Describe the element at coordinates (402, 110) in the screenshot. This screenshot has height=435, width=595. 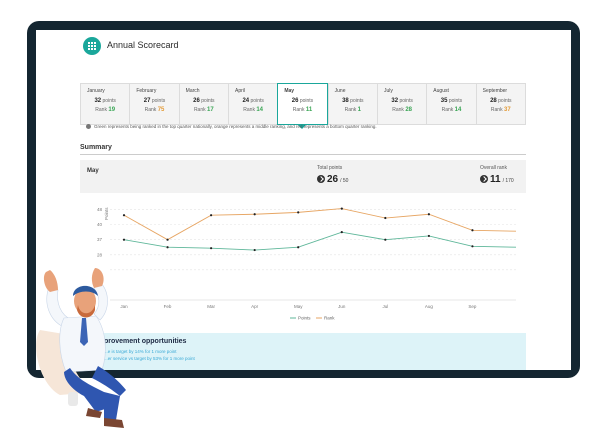
I see `month-rank: Rank 28` at that location.